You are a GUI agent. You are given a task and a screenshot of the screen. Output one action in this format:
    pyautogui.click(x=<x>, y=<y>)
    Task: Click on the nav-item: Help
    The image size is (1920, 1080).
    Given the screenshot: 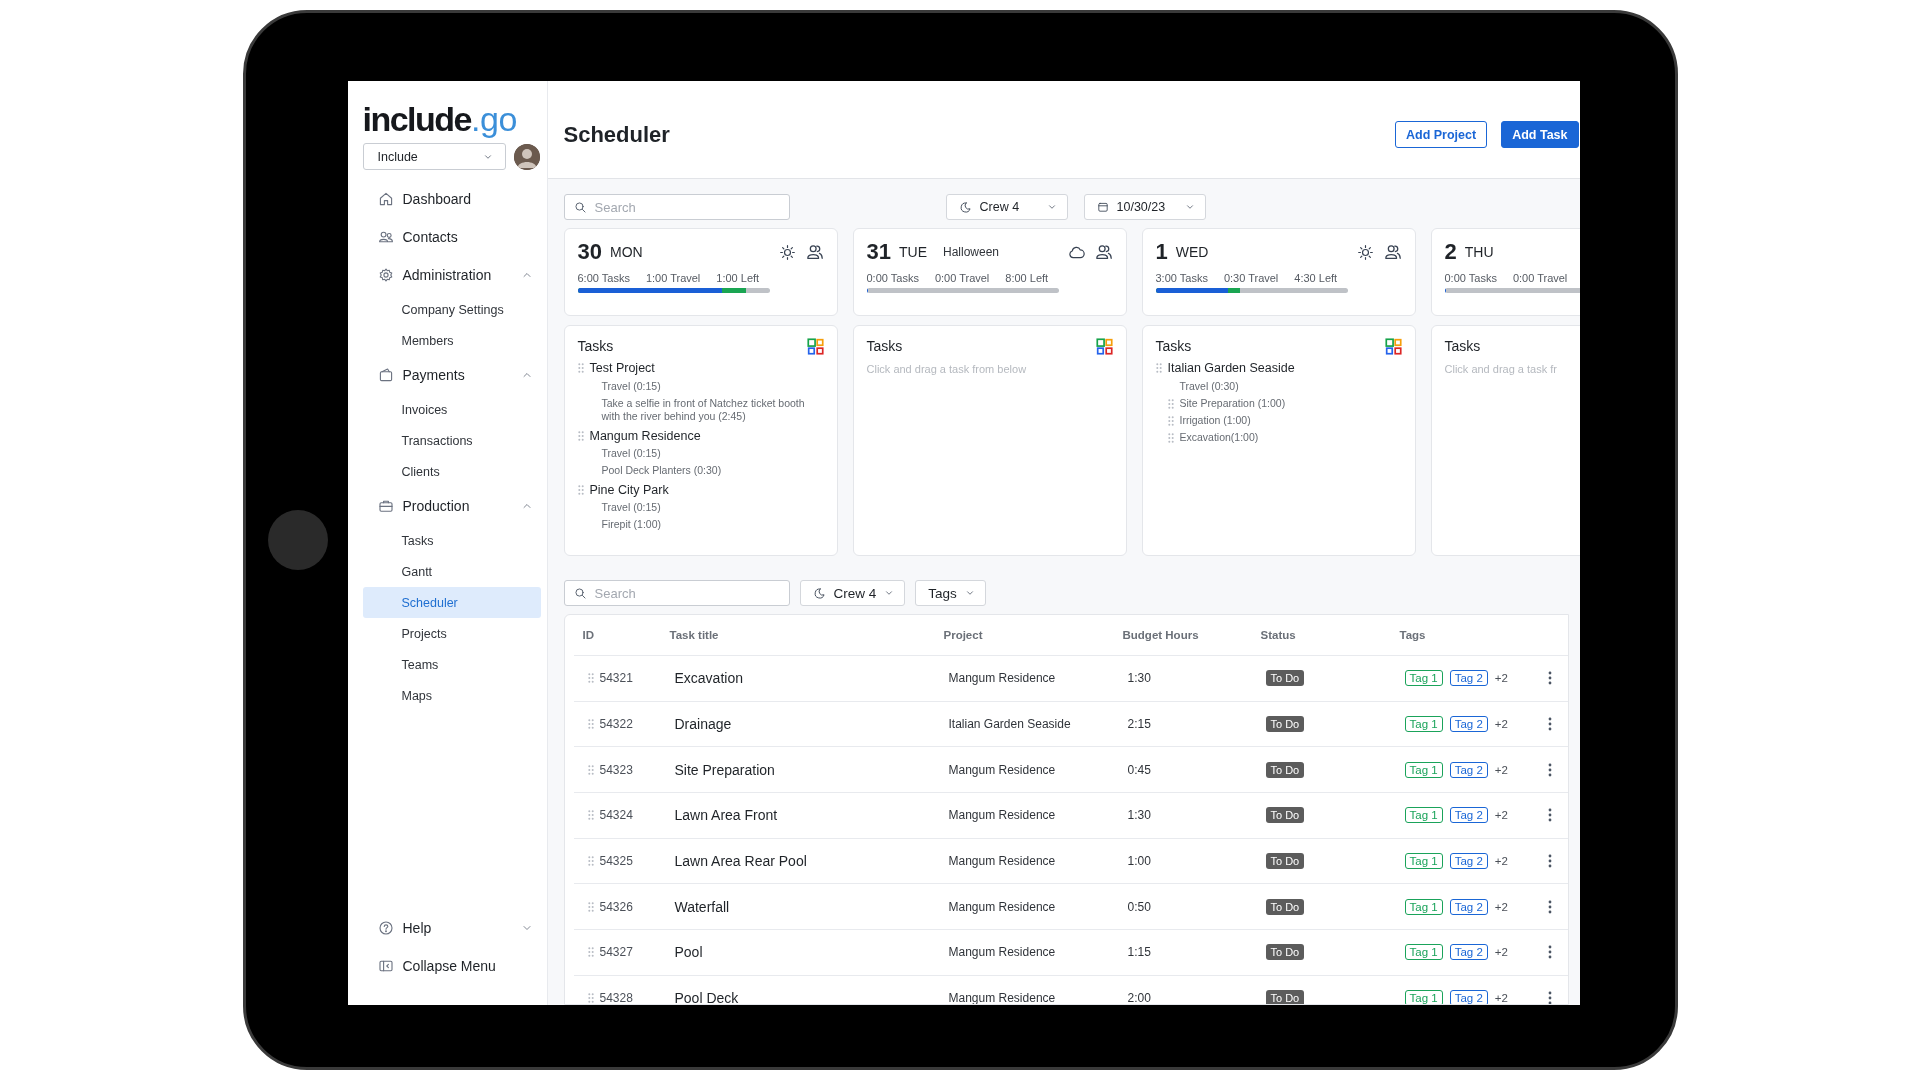 What is the action you would take?
    pyautogui.click(x=451, y=928)
    